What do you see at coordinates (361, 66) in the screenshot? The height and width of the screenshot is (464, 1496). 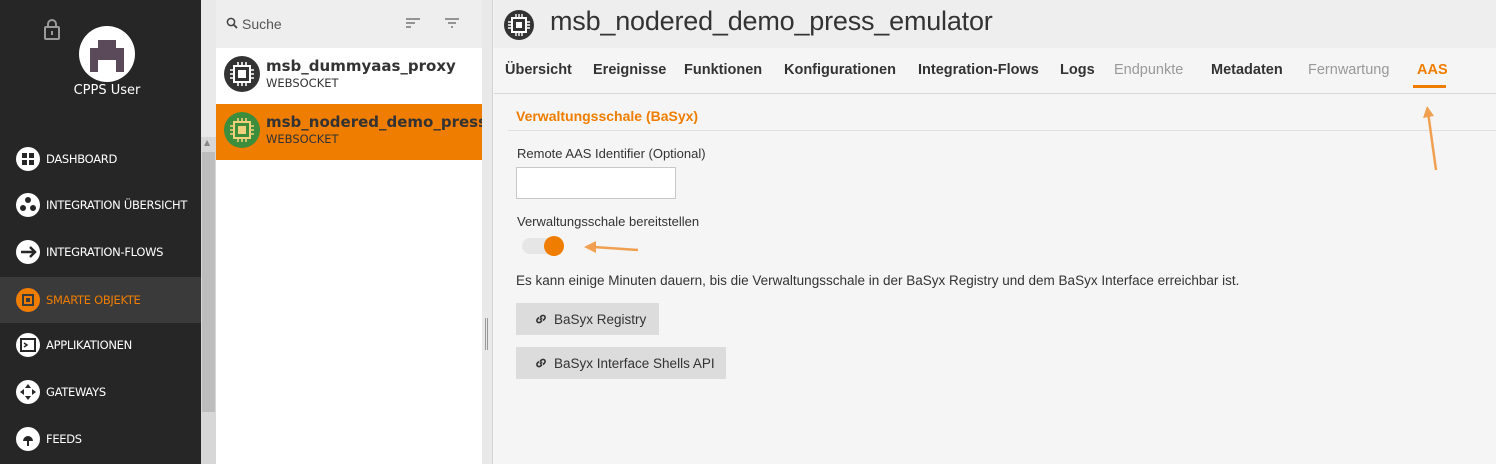 I see `list-item-title: msb_dummyaas_proxy` at bounding box center [361, 66].